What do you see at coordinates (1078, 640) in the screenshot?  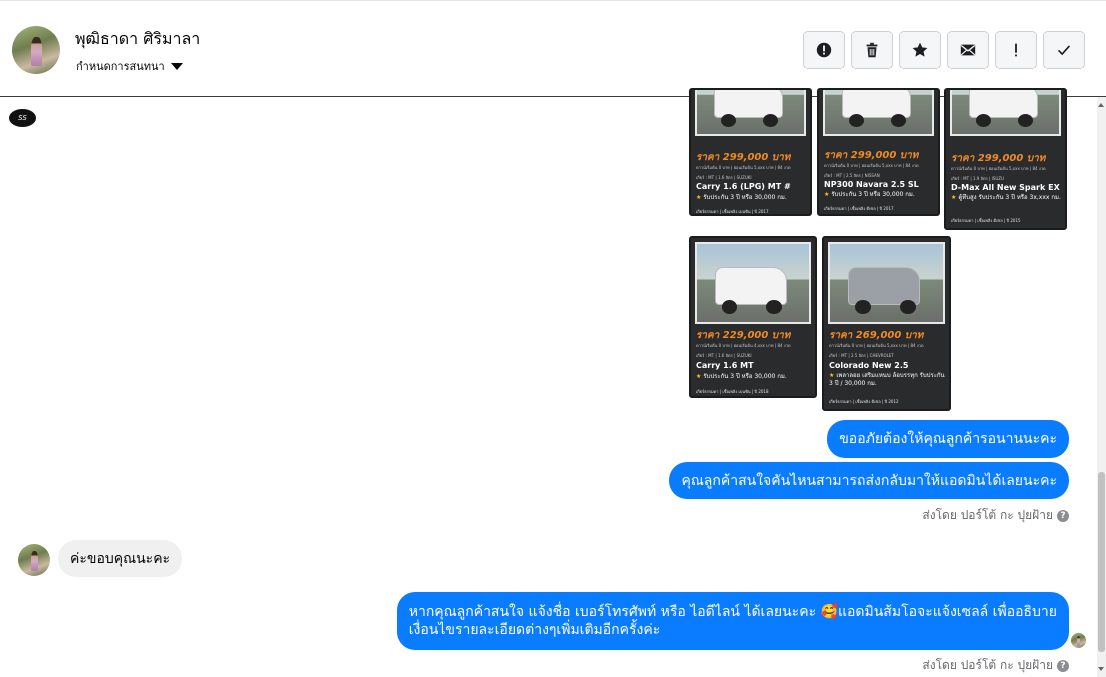 I see `seen-avatar` at bounding box center [1078, 640].